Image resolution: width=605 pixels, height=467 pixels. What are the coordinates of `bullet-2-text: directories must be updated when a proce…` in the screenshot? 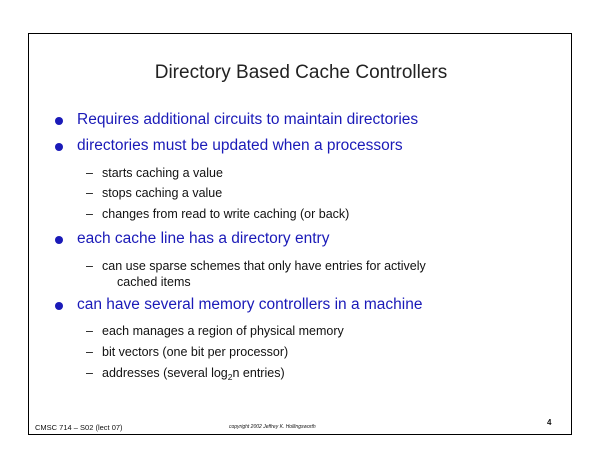 It's located at (240, 145).